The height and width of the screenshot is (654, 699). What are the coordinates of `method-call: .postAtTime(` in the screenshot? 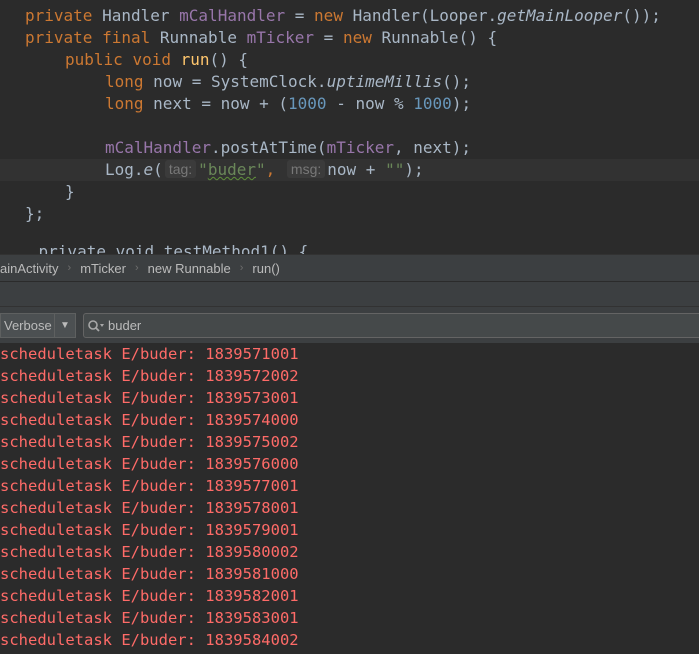 It's located at (268, 147).